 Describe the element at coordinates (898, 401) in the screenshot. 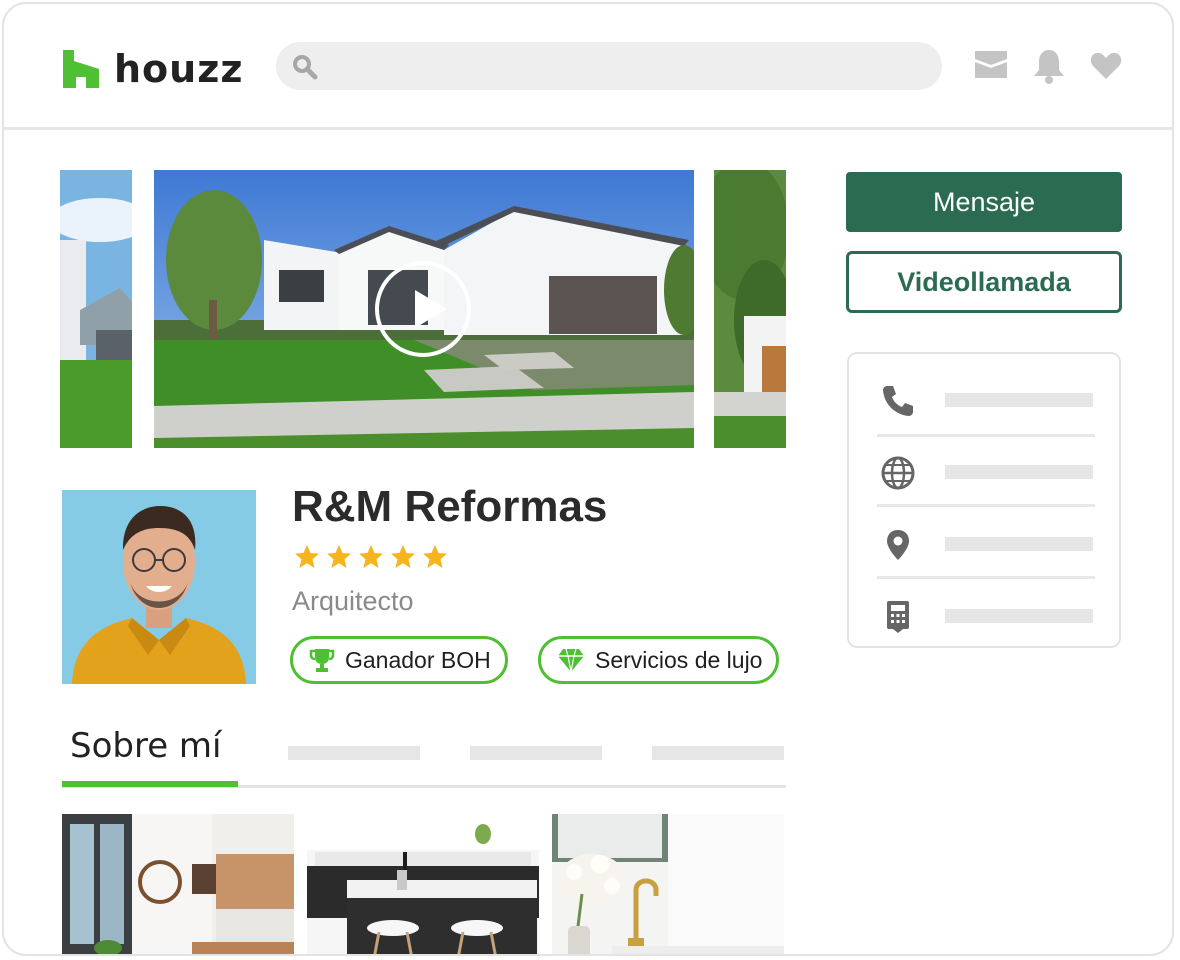

I see `phone-icon` at that location.